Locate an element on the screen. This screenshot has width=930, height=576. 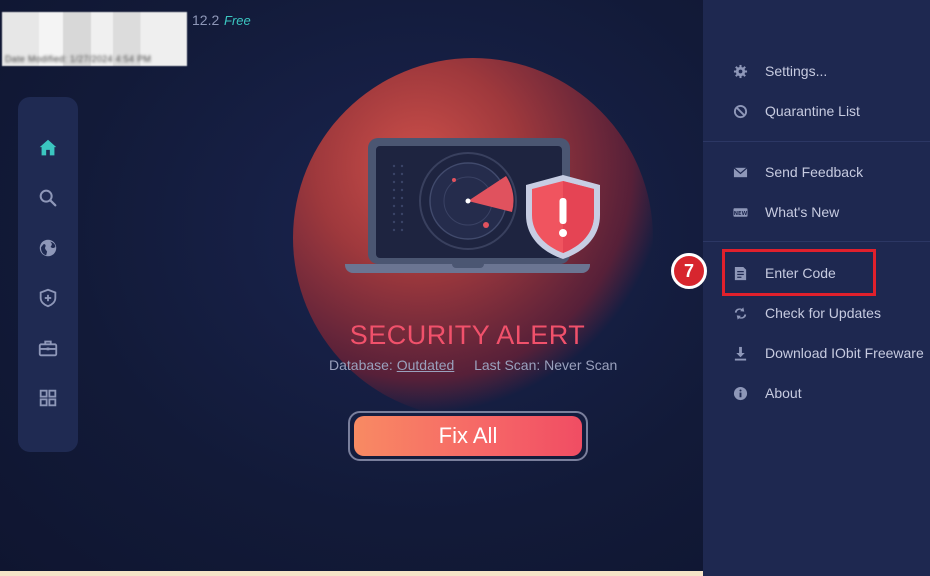
menu-item-label: Check for Updates is located at coordinates (823, 313).